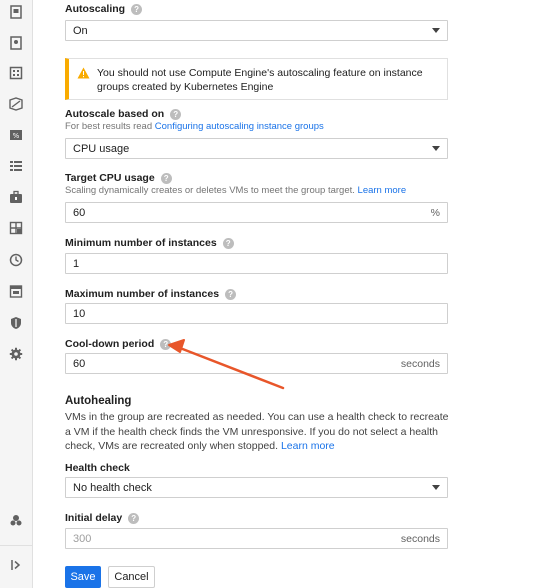 The image size is (540, 588). What do you see at coordinates (115, 114) in the screenshot?
I see `autoscale-based-on-label-text: Autoscale based on` at bounding box center [115, 114].